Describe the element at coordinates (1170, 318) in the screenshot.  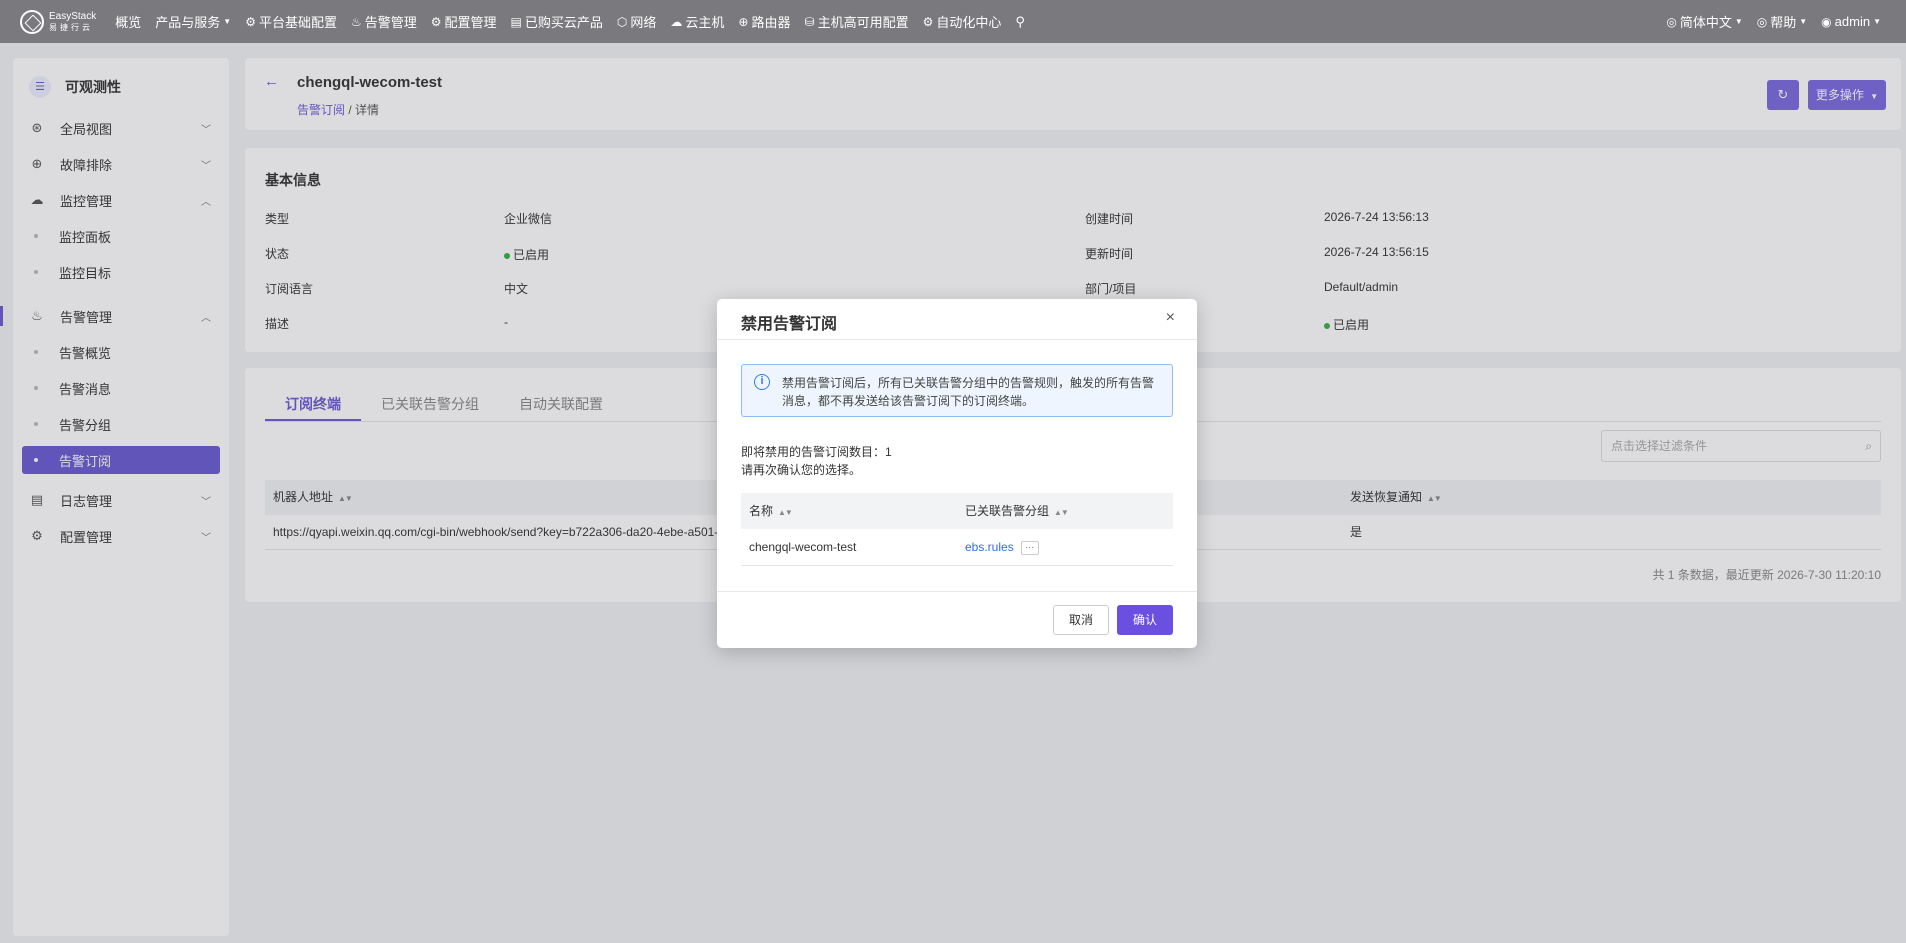
I see `close-icon: ×` at that location.